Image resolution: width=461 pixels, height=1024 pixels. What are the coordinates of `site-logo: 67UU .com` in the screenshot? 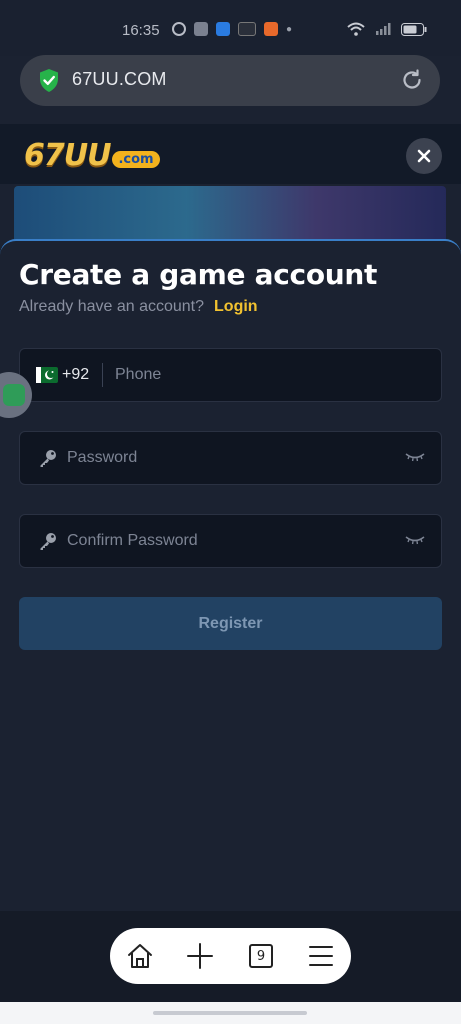 It's located at (92, 155).